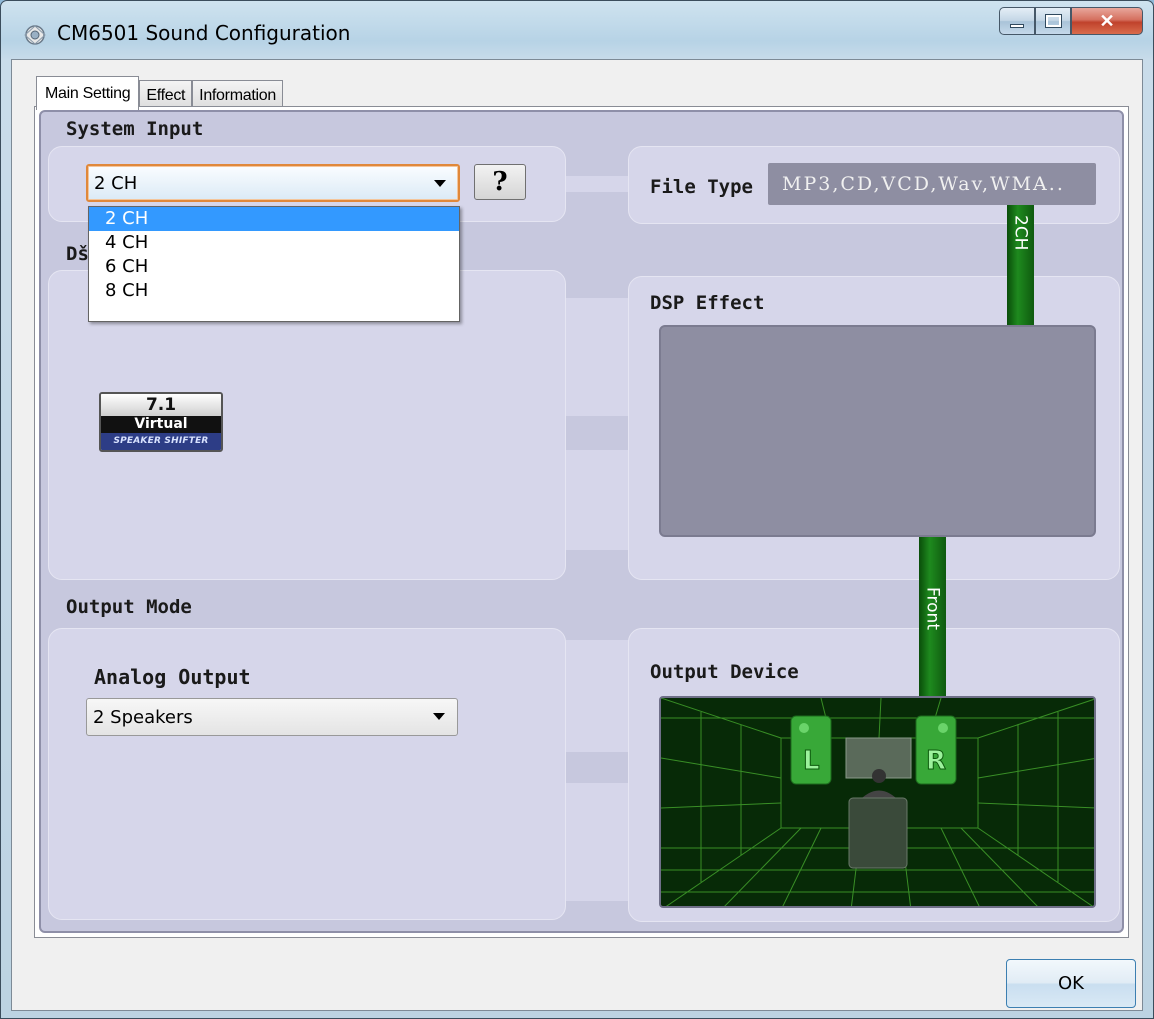 This screenshot has width=1154, height=1019. I want to click on close-icon: ✕, so click(1107, 20).